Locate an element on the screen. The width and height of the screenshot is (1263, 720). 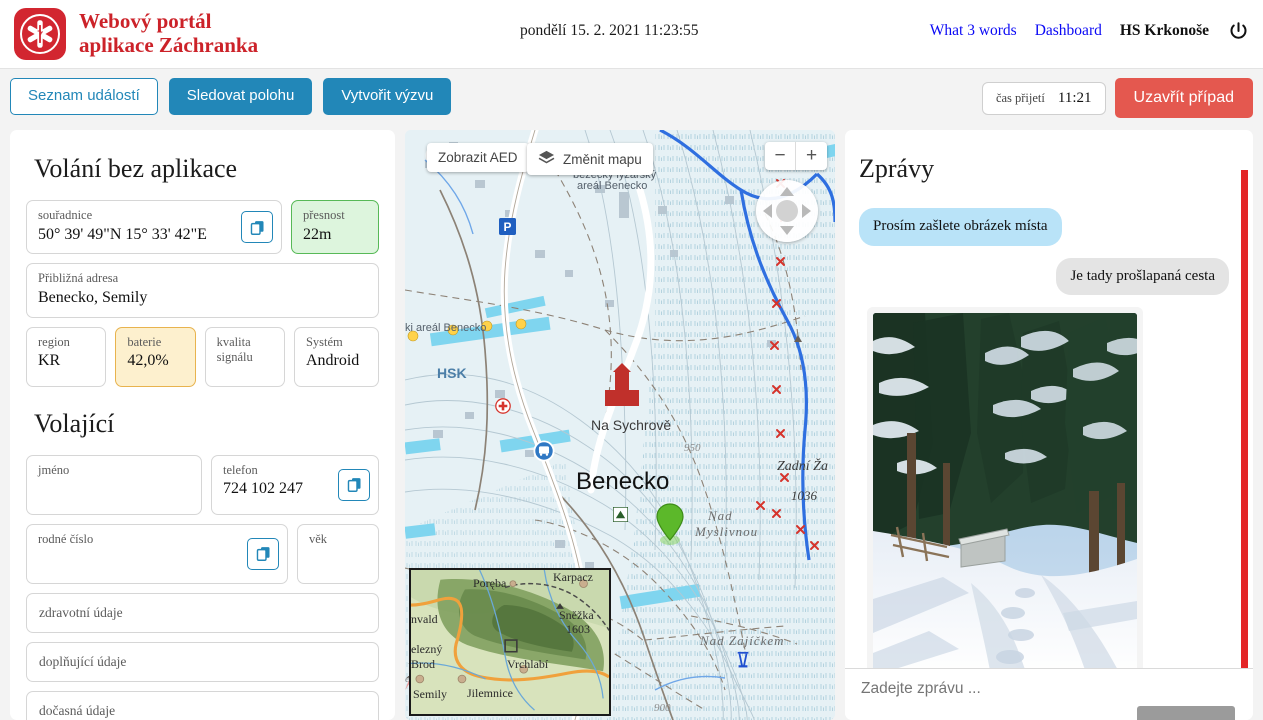
message-row-image is located at coordinates (1044, 487).